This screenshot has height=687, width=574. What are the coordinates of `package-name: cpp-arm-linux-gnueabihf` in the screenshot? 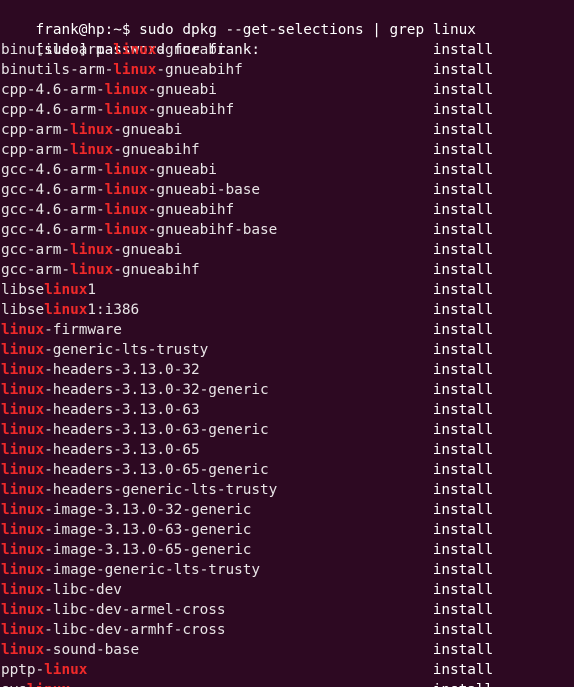 It's located at (100, 150).